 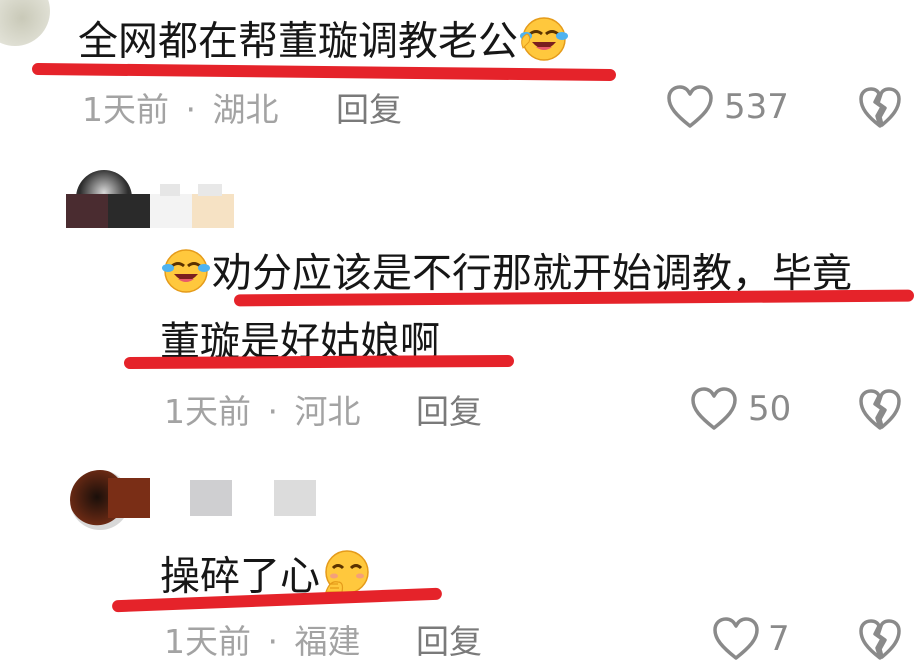 I want to click on comment-body-line1: 劝分应该是不行那就开始调教，毕竟, so click(x=532, y=273).